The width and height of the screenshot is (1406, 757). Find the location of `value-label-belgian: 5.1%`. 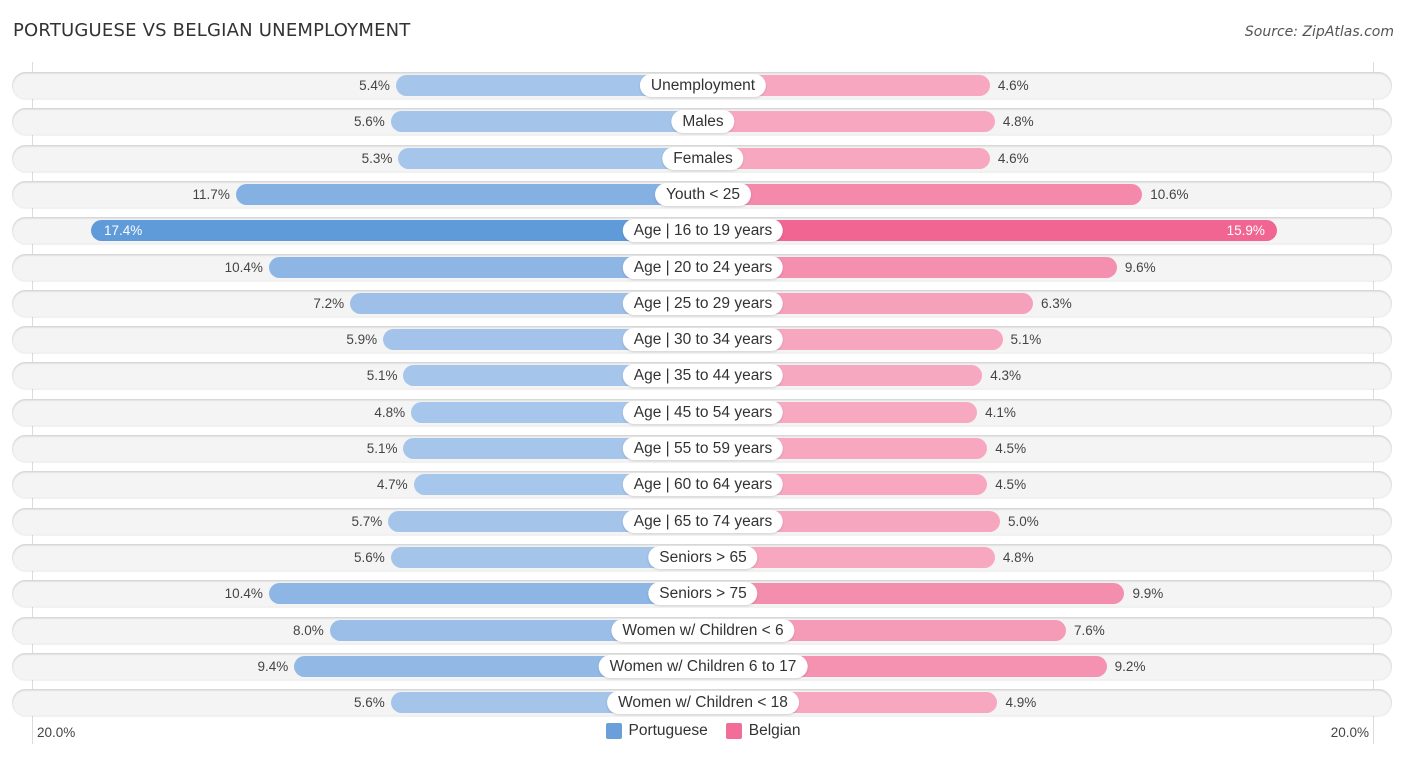

value-label-belgian: 5.1% is located at coordinates (1026, 340).